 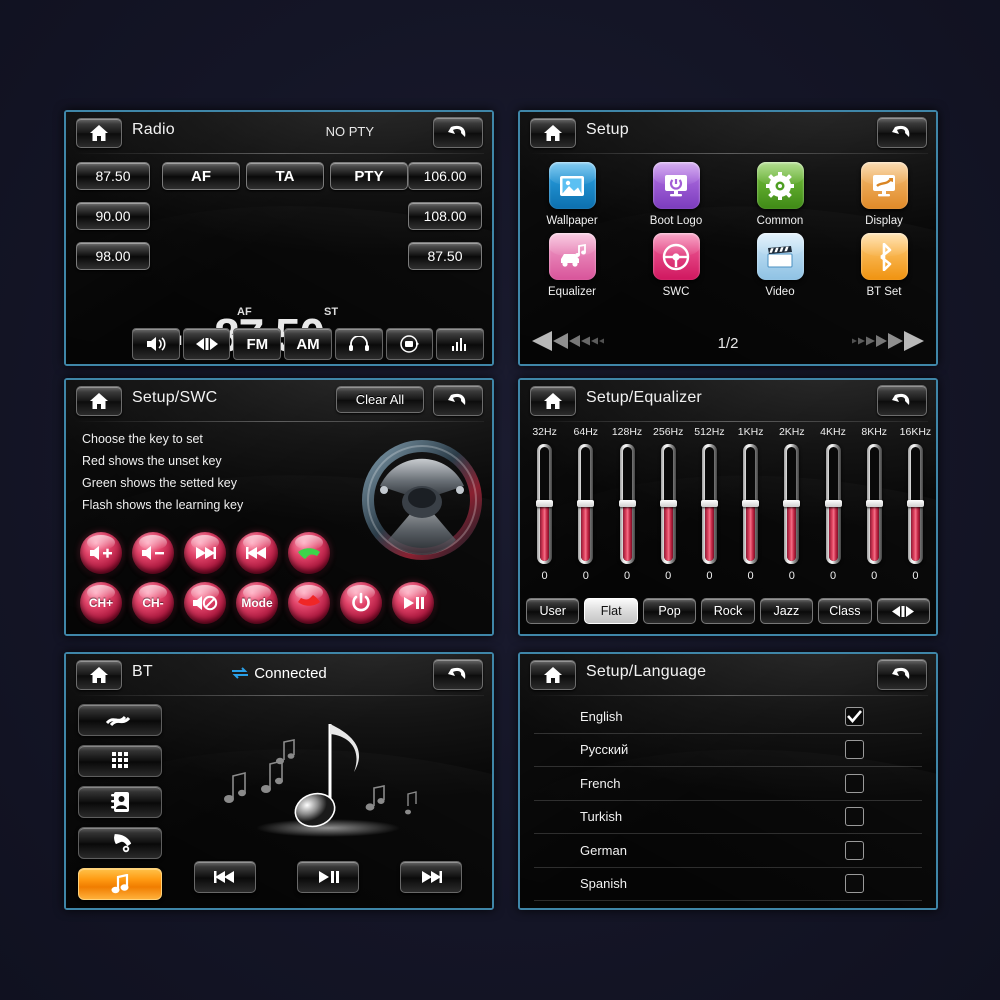 What do you see at coordinates (156, 344) in the screenshot?
I see `volume-button` at bounding box center [156, 344].